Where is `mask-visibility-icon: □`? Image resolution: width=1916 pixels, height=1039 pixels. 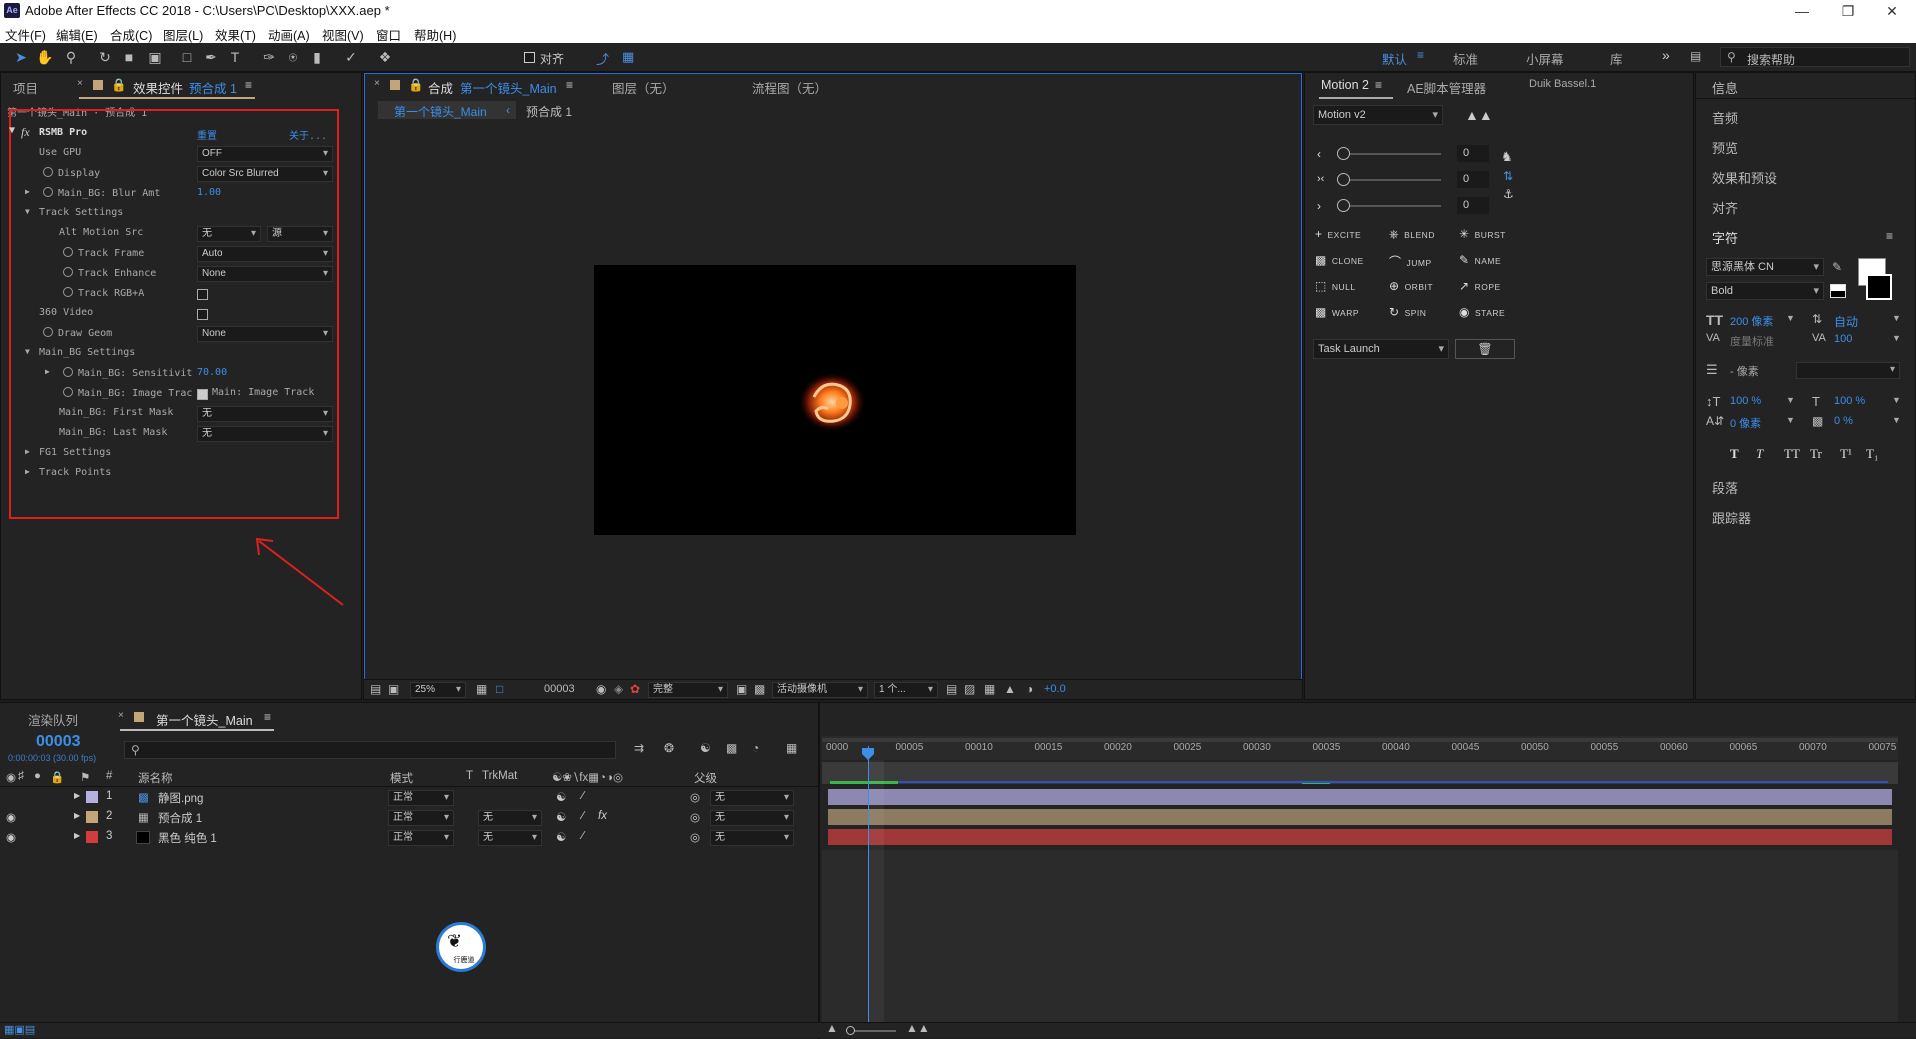
mask-visibility-icon: □ is located at coordinates (499, 689).